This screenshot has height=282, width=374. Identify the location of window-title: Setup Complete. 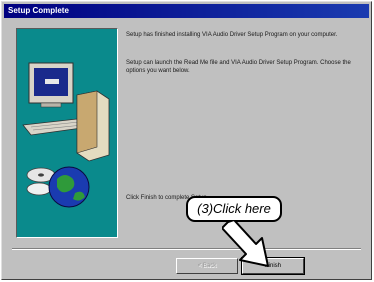
(38, 10).